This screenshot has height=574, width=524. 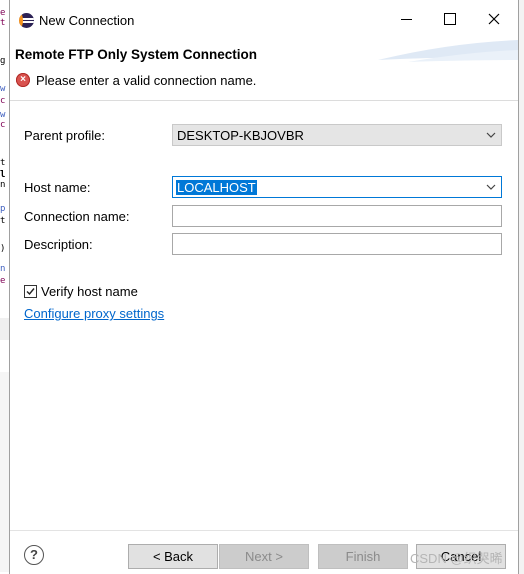 What do you see at coordinates (337, 244) in the screenshot?
I see `description-field` at bounding box center [337, 244].